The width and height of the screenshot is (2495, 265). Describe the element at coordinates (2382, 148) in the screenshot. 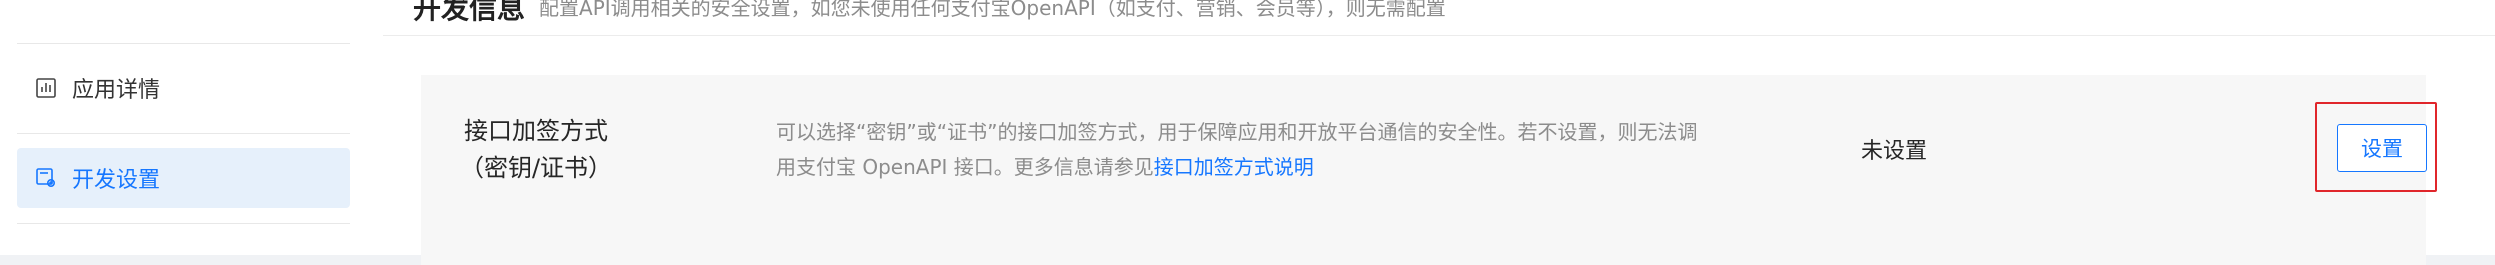

I see `set-button: 设置` at that location.